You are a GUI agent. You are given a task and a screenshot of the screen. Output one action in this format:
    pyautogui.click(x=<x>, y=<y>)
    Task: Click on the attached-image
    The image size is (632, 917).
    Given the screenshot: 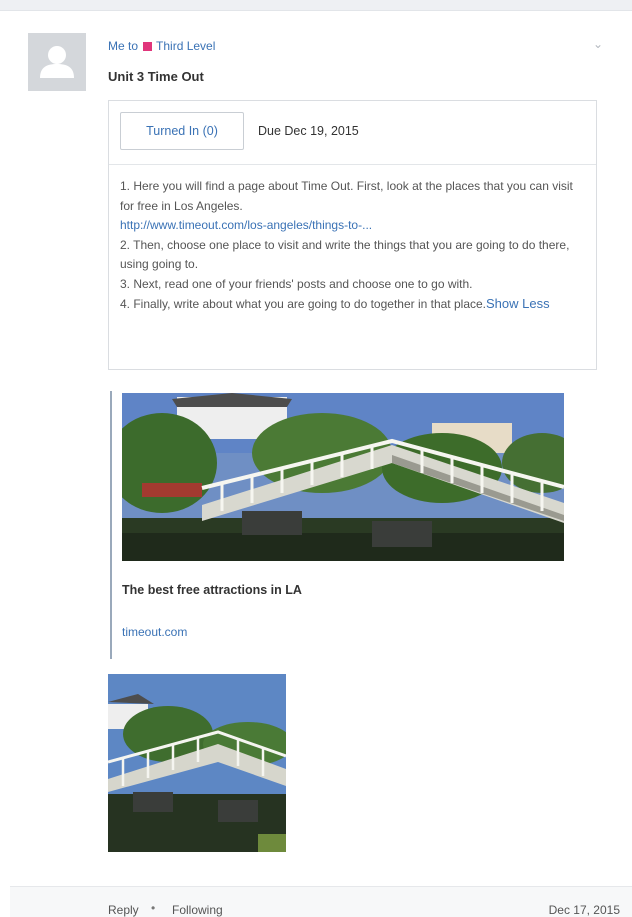 What is the action you would take?
    pyautogui.click(x=197, y=763)
    